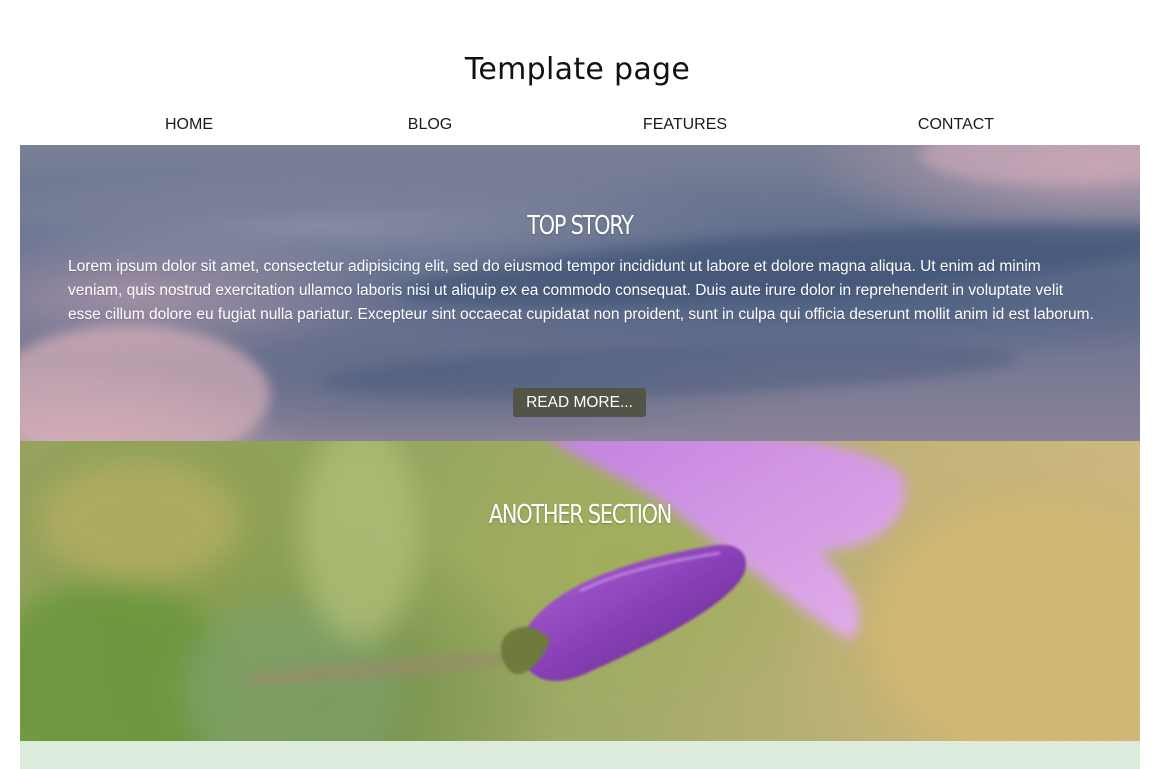 This screenshot has height=769, width=1155. Describe the element at coordinates (580, 515) in the screenshot. I see `another-section-title: ANOTHER SECTION` at that location.